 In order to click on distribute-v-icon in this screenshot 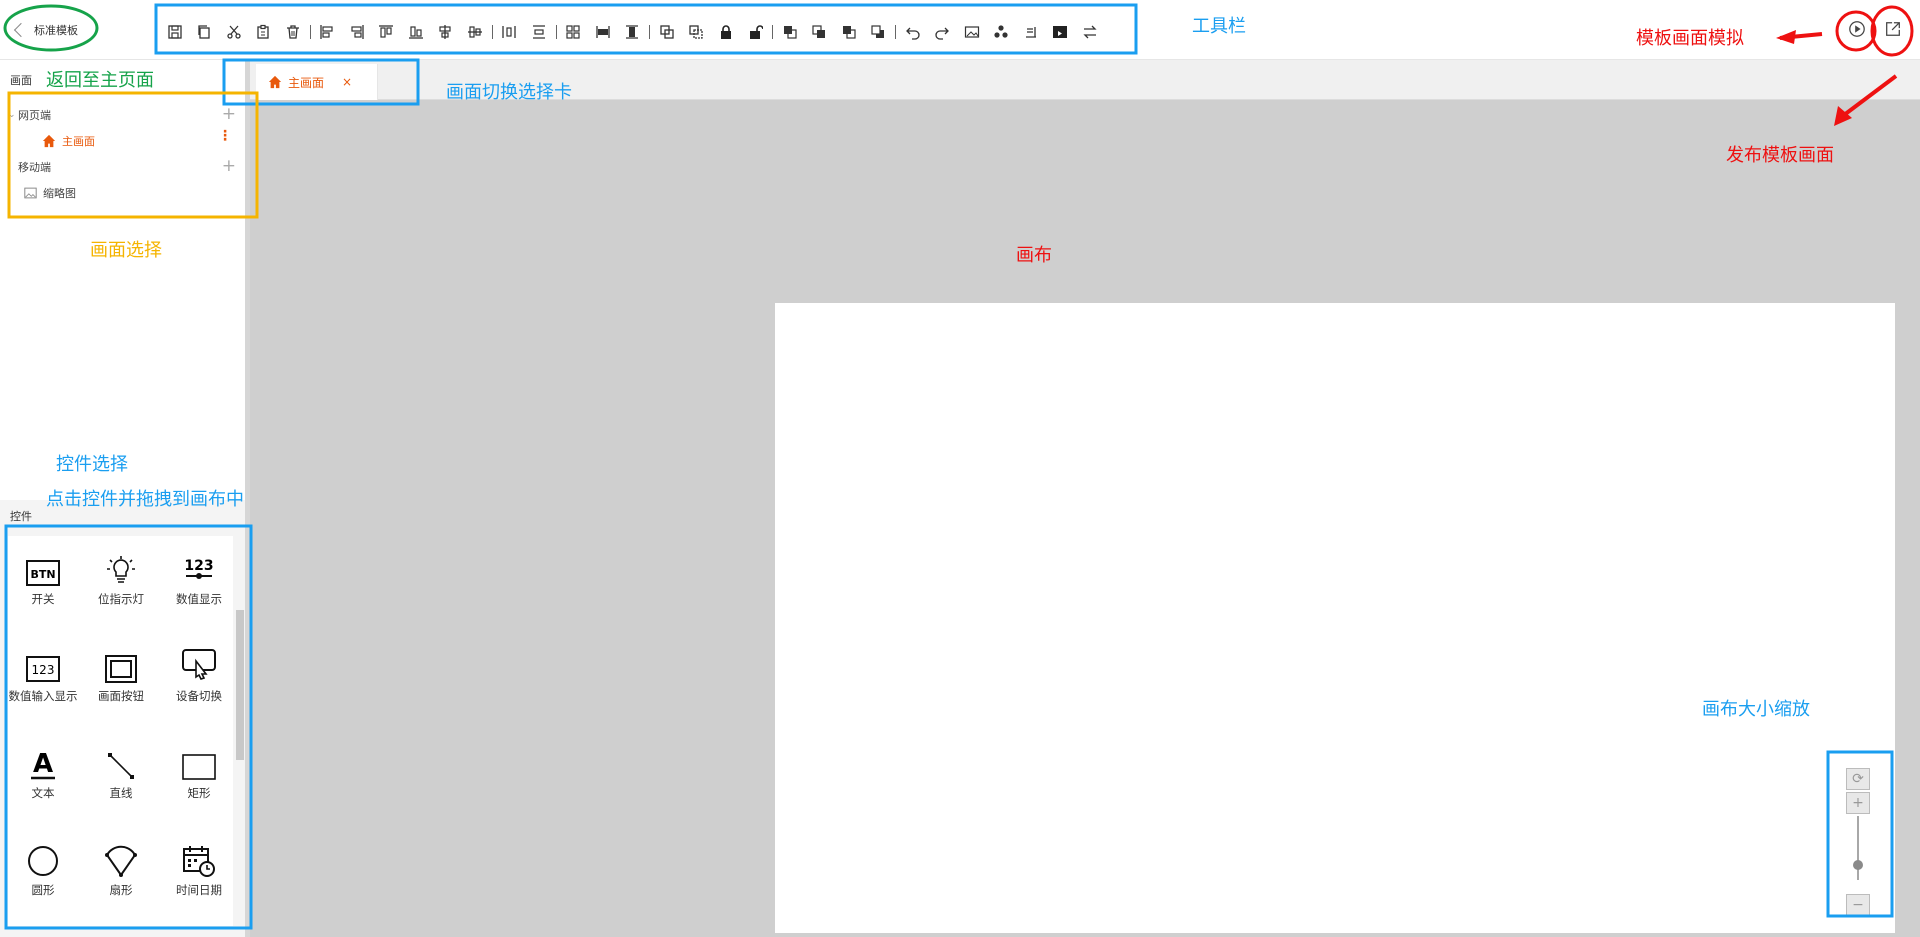, I will do `click(539, 32)`.